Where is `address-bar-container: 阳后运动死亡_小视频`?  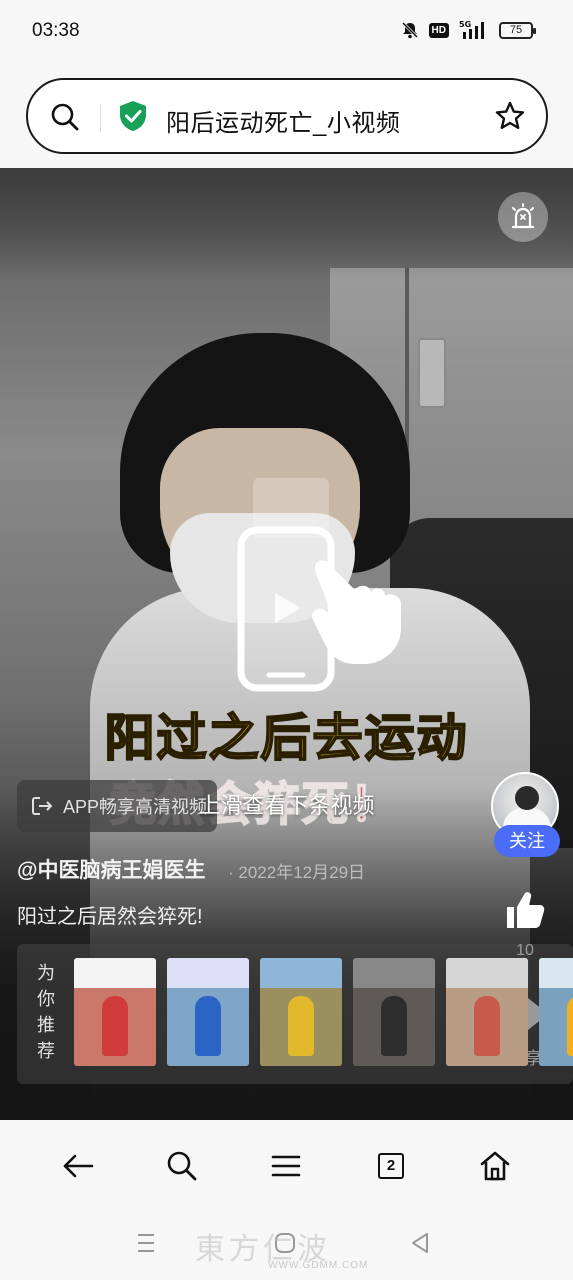 address-bar-container: 阳后运动死亡_小视频 is located at coordinates (286, 115).